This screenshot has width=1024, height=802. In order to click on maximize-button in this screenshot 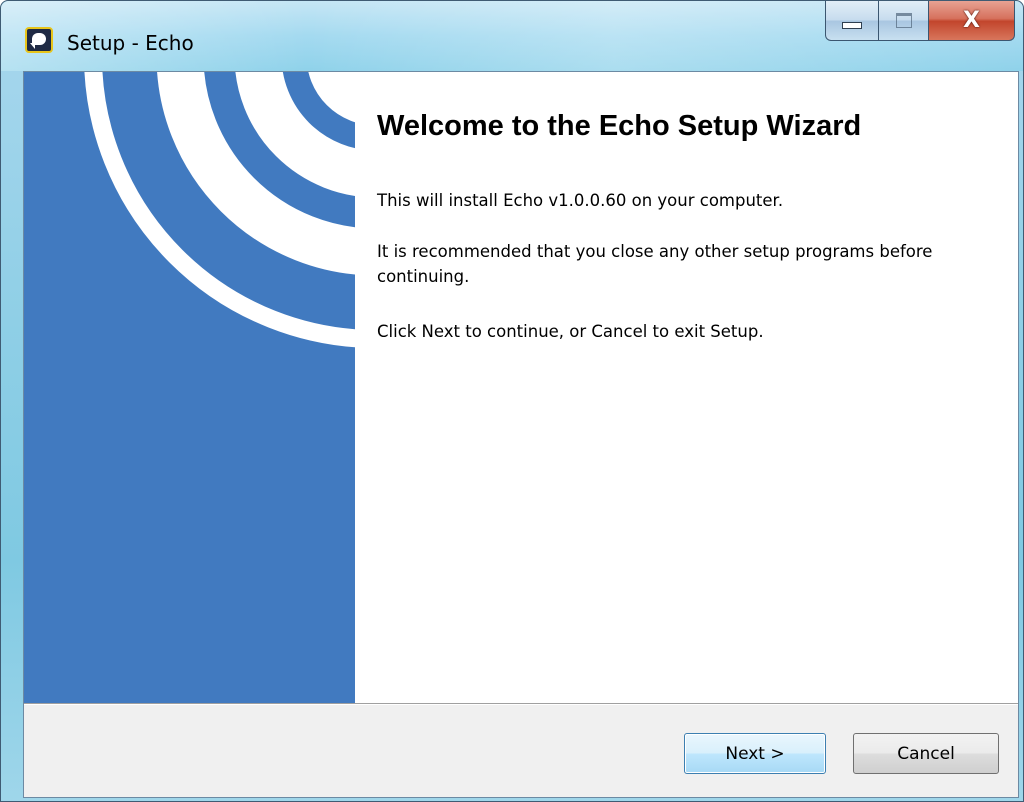, I will do `click(904, 21)`.